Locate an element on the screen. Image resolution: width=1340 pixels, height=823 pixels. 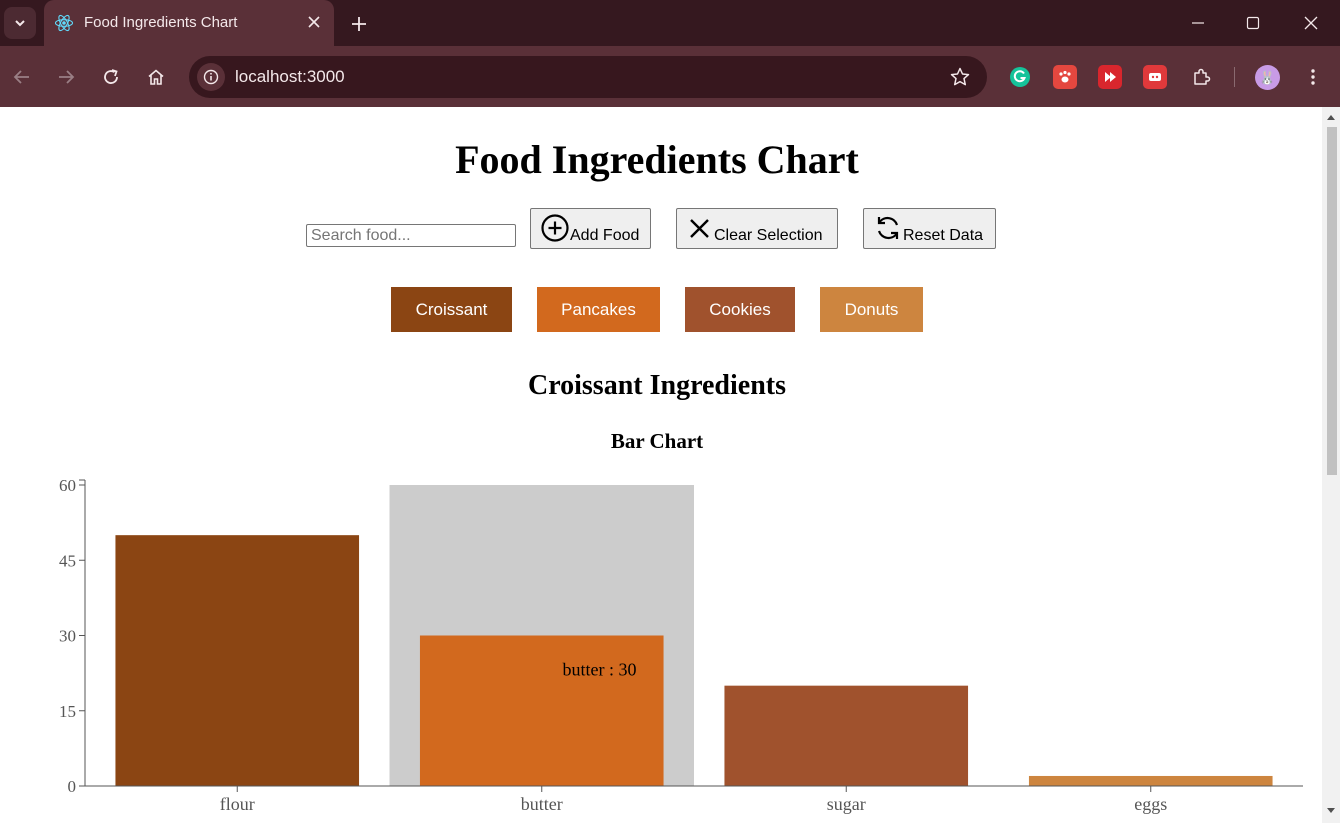
extensions-puzzle-icon is located at coordinates (1201, 77).